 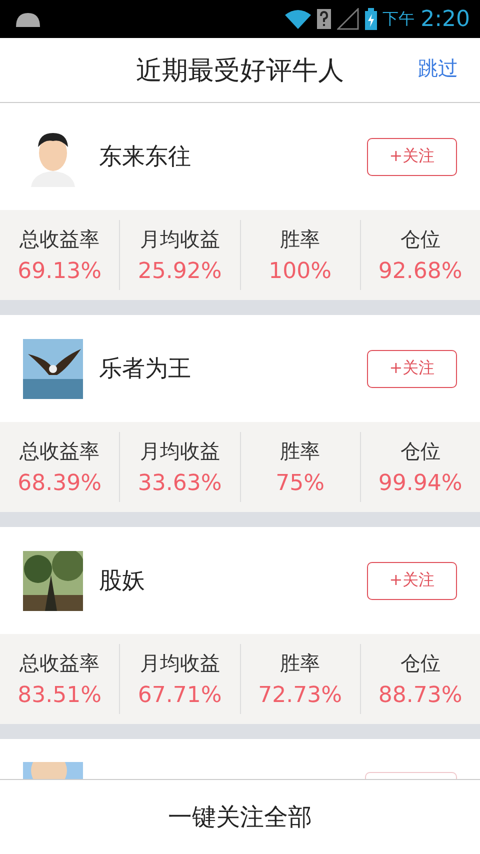 I want to click on follow-button, so click(x=411, y=775).